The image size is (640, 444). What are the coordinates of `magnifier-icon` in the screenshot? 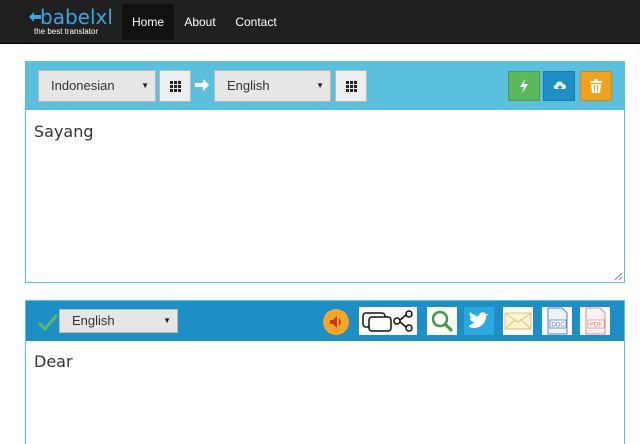 It's located at (442, 321).